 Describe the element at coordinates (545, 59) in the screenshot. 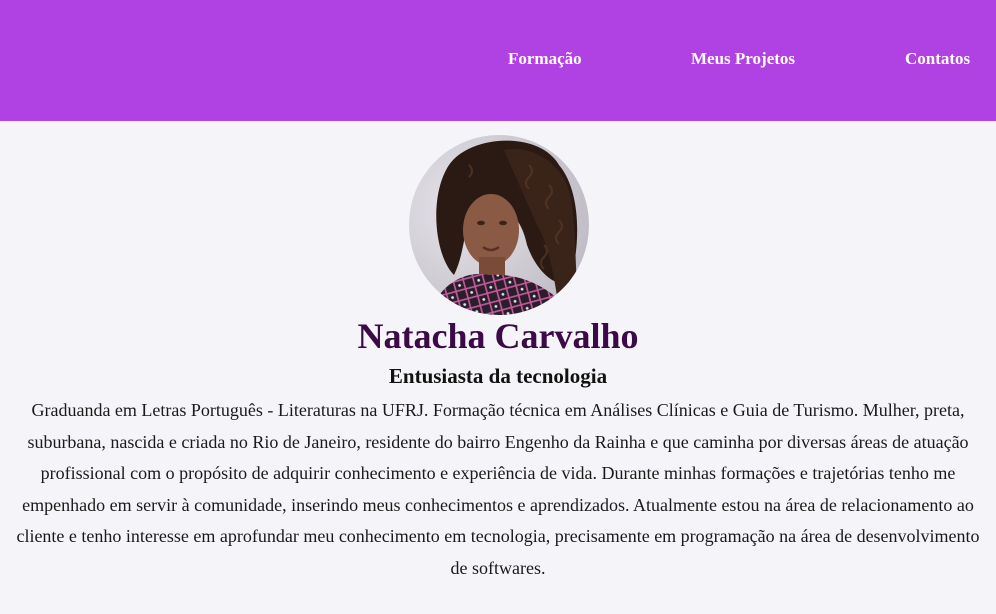

I see `nav-link-formacao: Formação` at that location.